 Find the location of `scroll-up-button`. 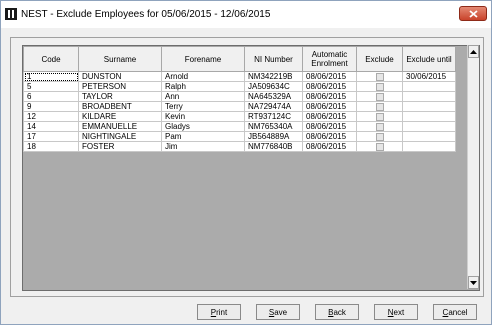

scroll-up-button is located at coordinates (473, 51).